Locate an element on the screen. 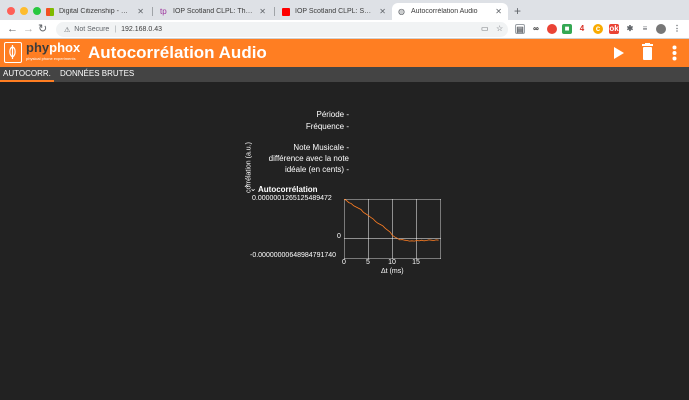 The image size is (689, 400). browser-menu-icon: ⋮ is located at coordinates (677, 29).